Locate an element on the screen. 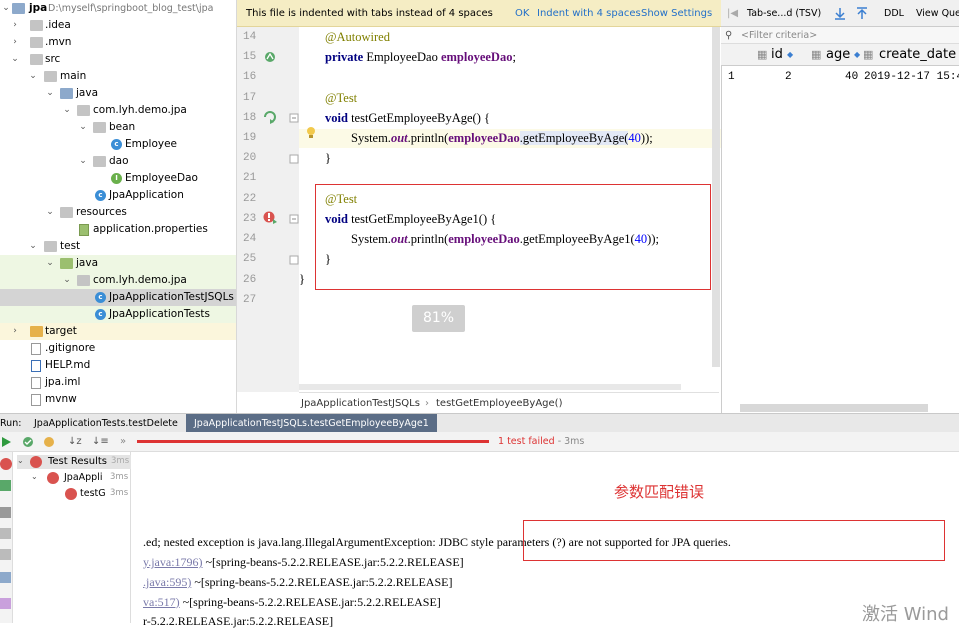 The width and height of the screenshot is (959, 629). format-selector: Tab-se...d (TSV) is located at coordinates (784, 13).